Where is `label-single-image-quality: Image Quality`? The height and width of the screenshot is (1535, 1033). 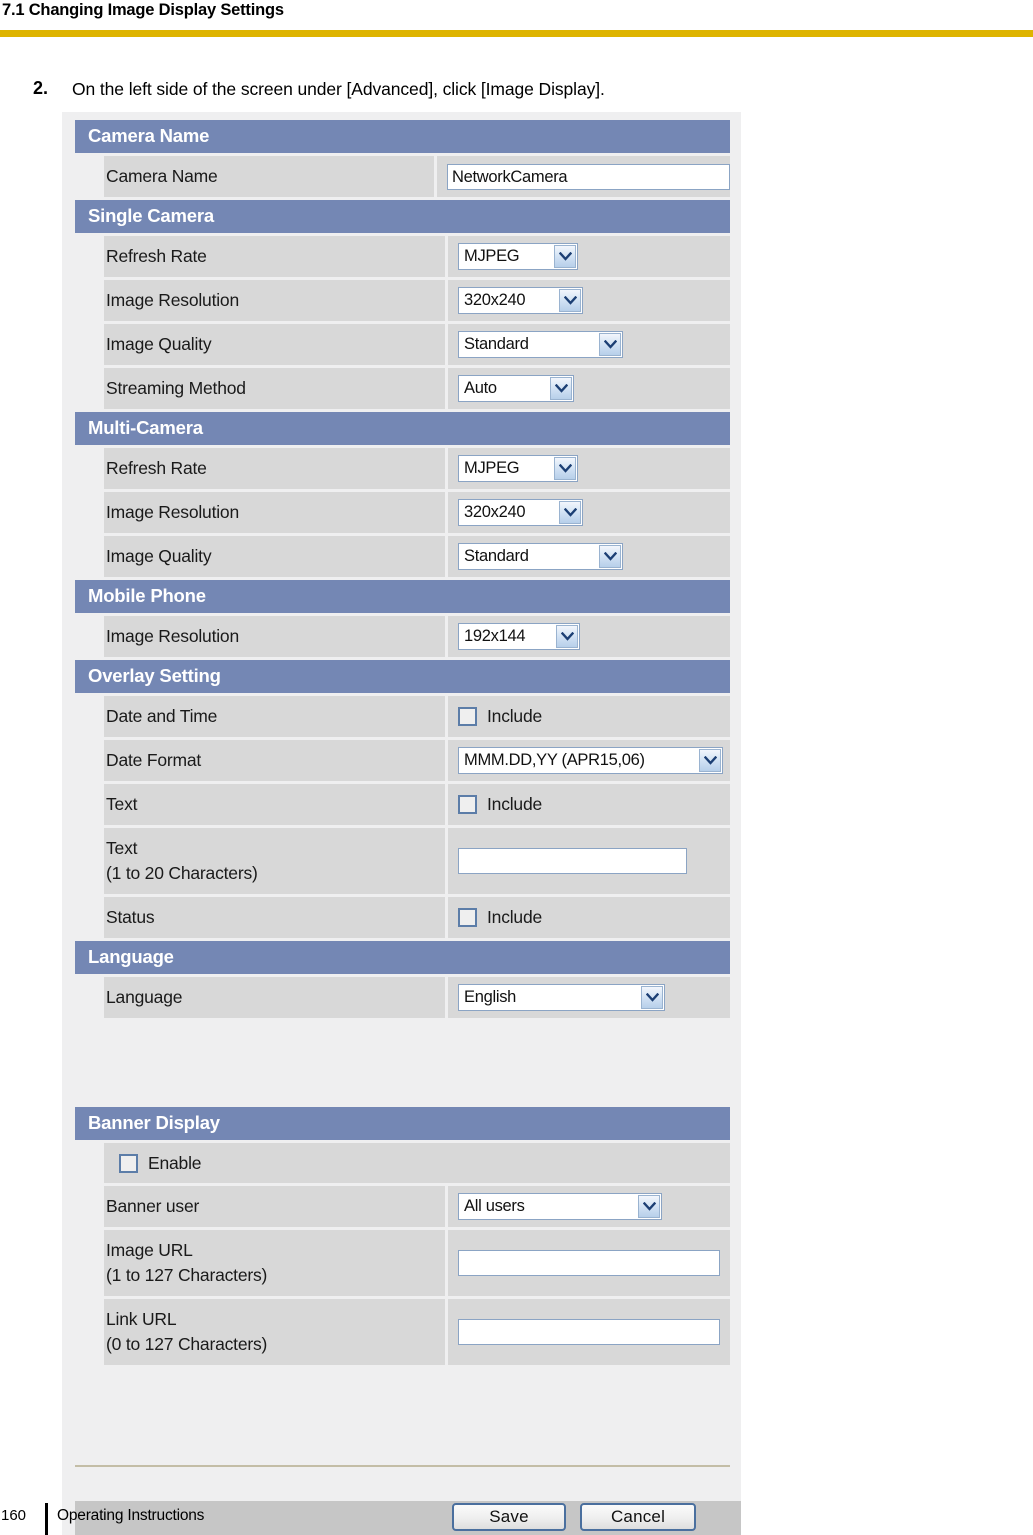 label-single-image-quality: Image Quality is located at coordinates (274, 344).